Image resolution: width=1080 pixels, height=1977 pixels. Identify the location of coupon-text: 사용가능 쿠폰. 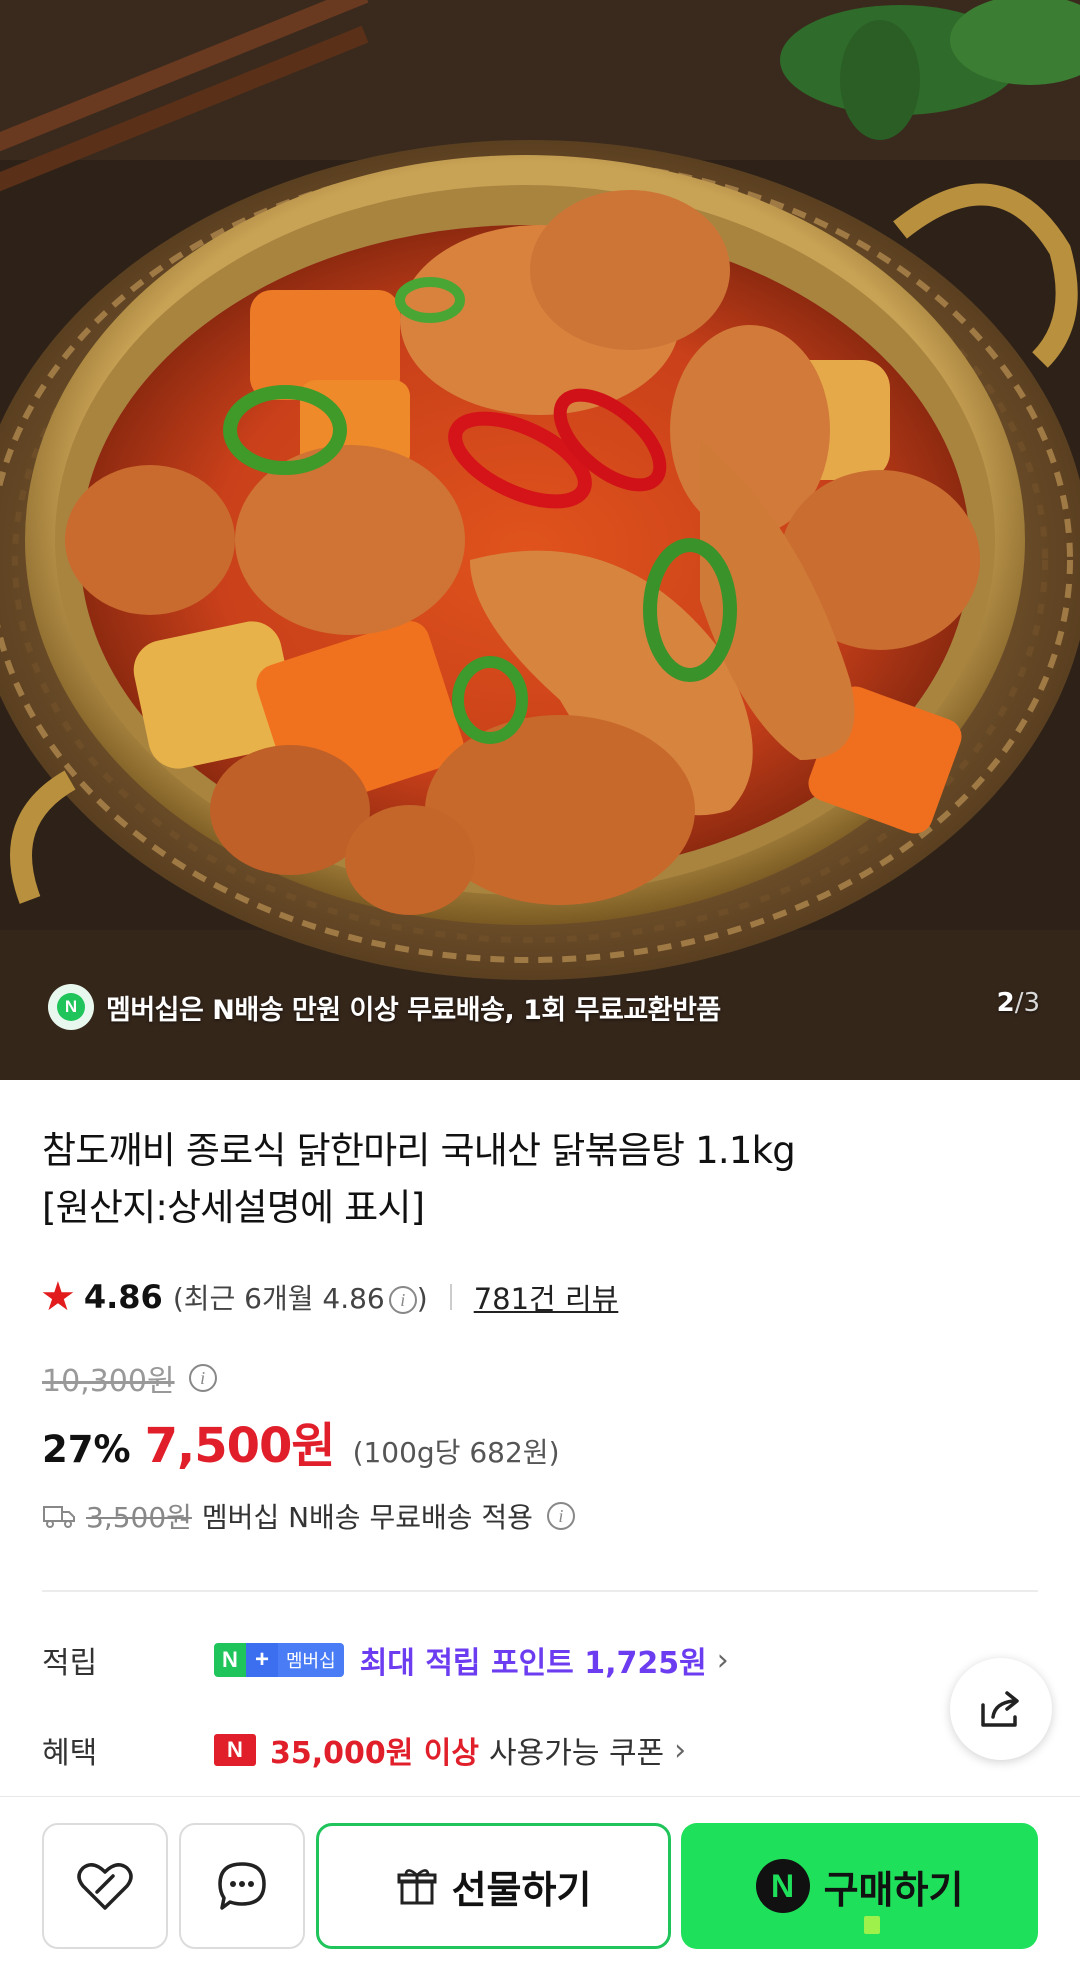
(577, 1753).